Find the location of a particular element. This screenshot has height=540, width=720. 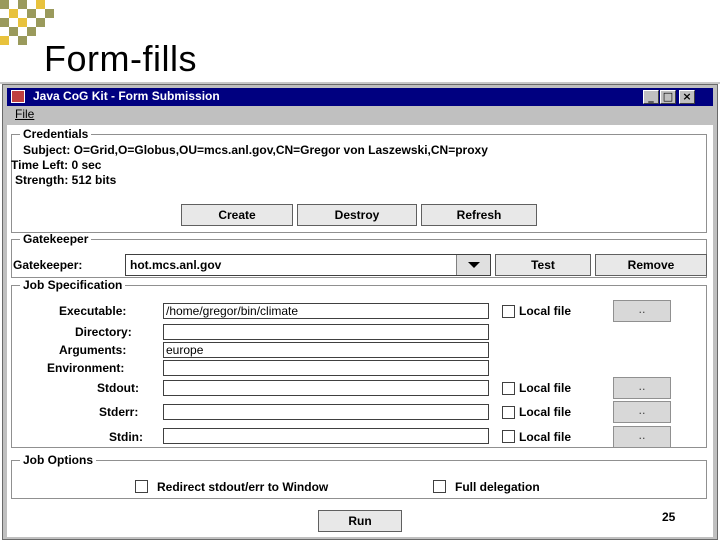

gatekeeper-select: hot.mcs.anl.gov is located at coordinates (308, 265).